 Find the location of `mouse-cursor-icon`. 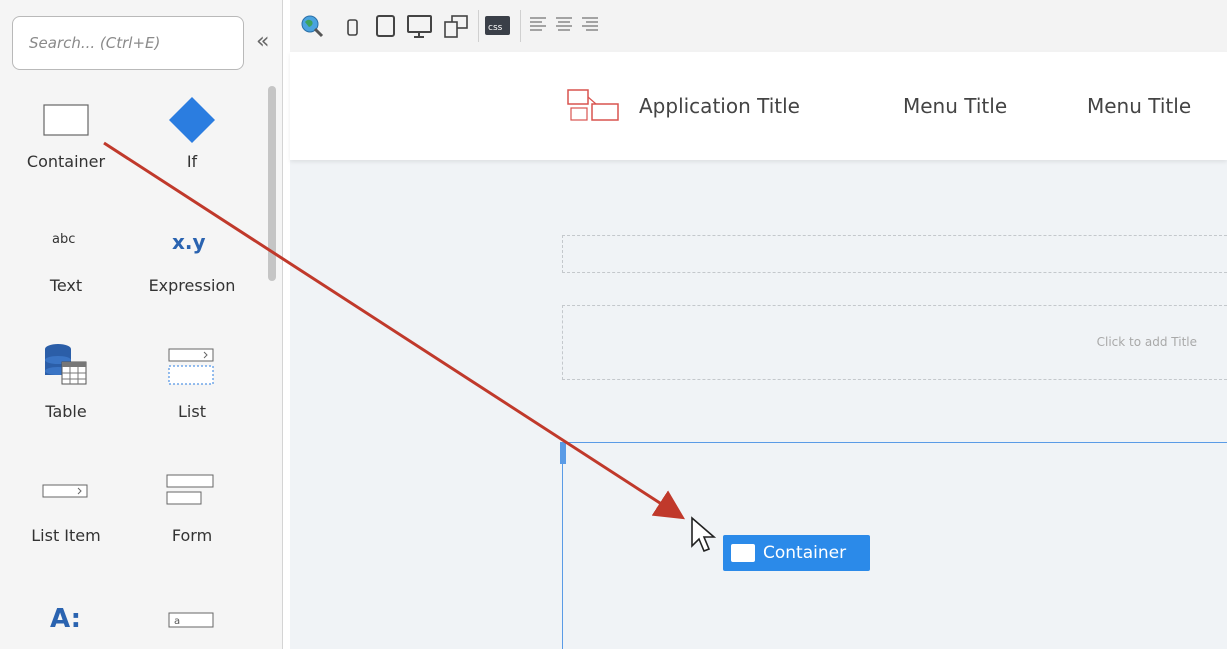

mouse-cursor-icon is located at coordinates (704, 534).